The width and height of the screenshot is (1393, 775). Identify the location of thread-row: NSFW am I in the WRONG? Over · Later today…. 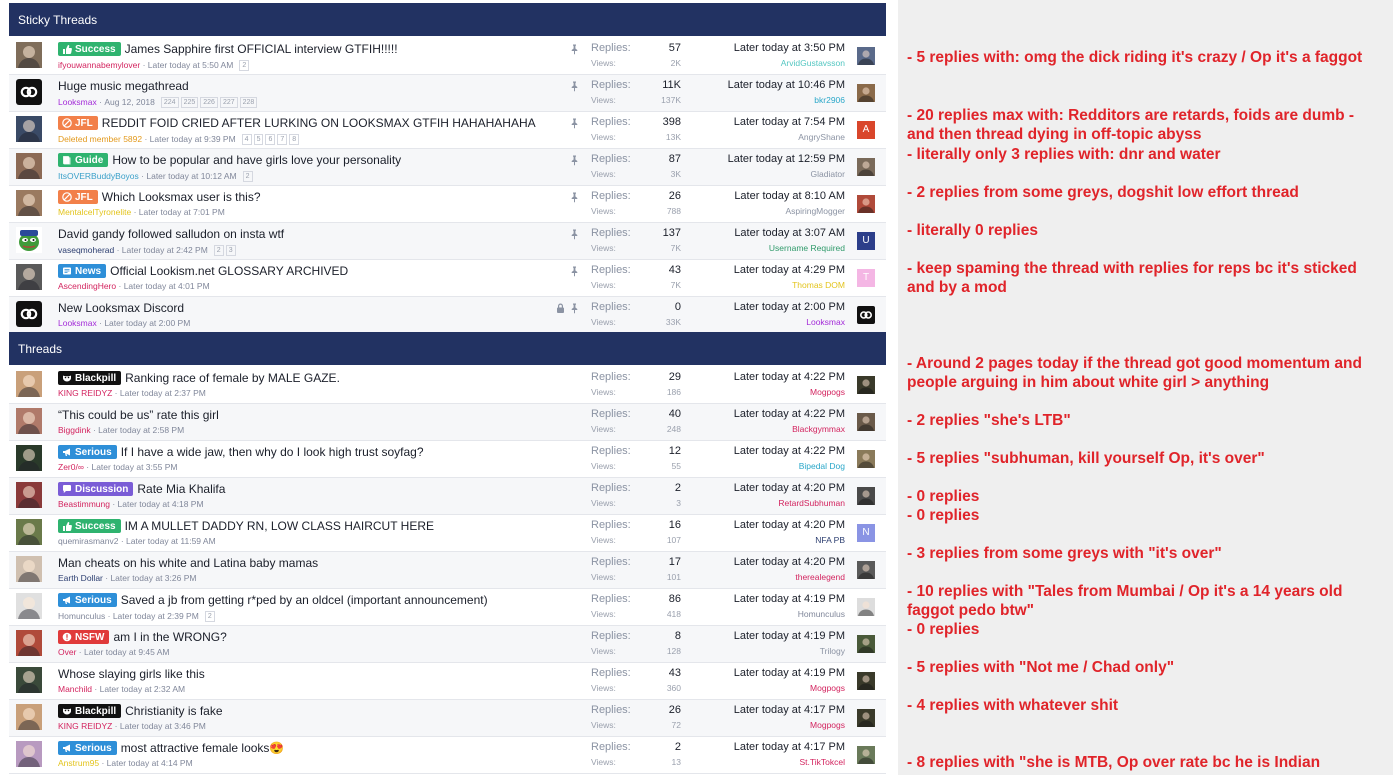
(447, 644).